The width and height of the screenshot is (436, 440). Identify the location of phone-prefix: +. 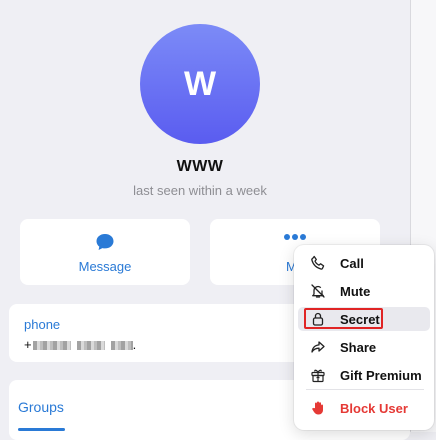
(28, 344).